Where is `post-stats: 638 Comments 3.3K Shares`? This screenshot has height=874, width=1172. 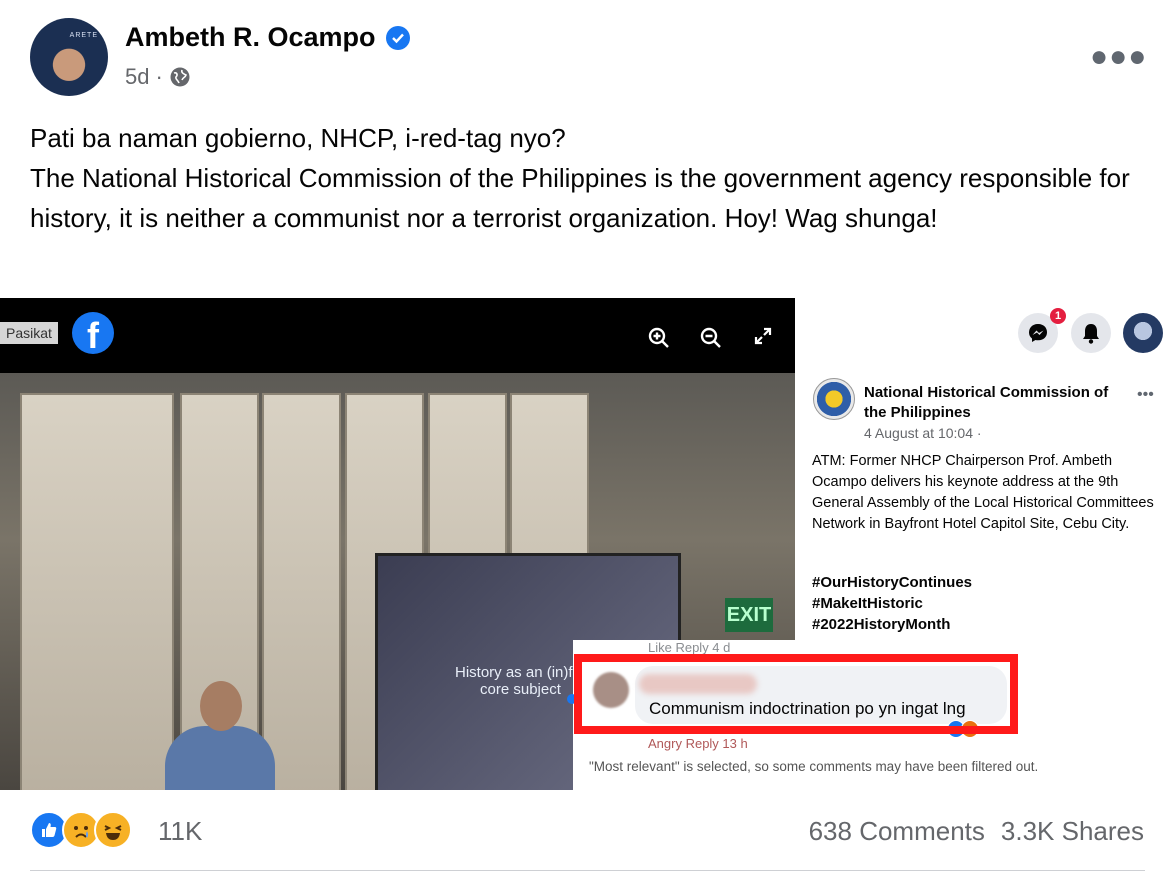 post-stats: 638 Comments 3.3K Shares is located at coordinates (976, 831).